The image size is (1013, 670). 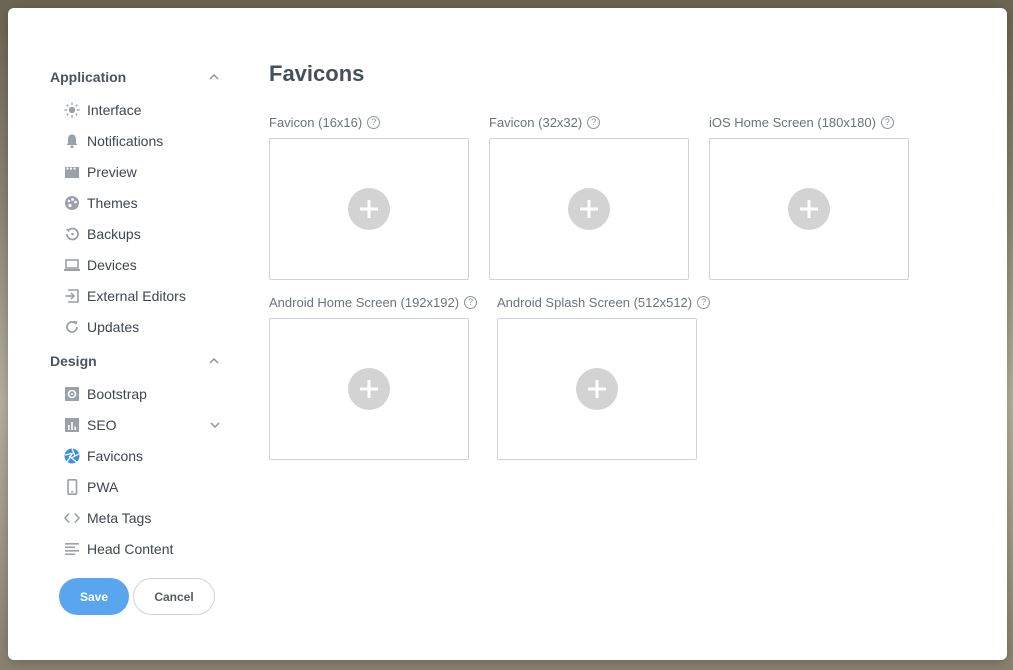 I want to click on sidebar-item-bootstrap: Bootstrap, so click(x=143, y=394).